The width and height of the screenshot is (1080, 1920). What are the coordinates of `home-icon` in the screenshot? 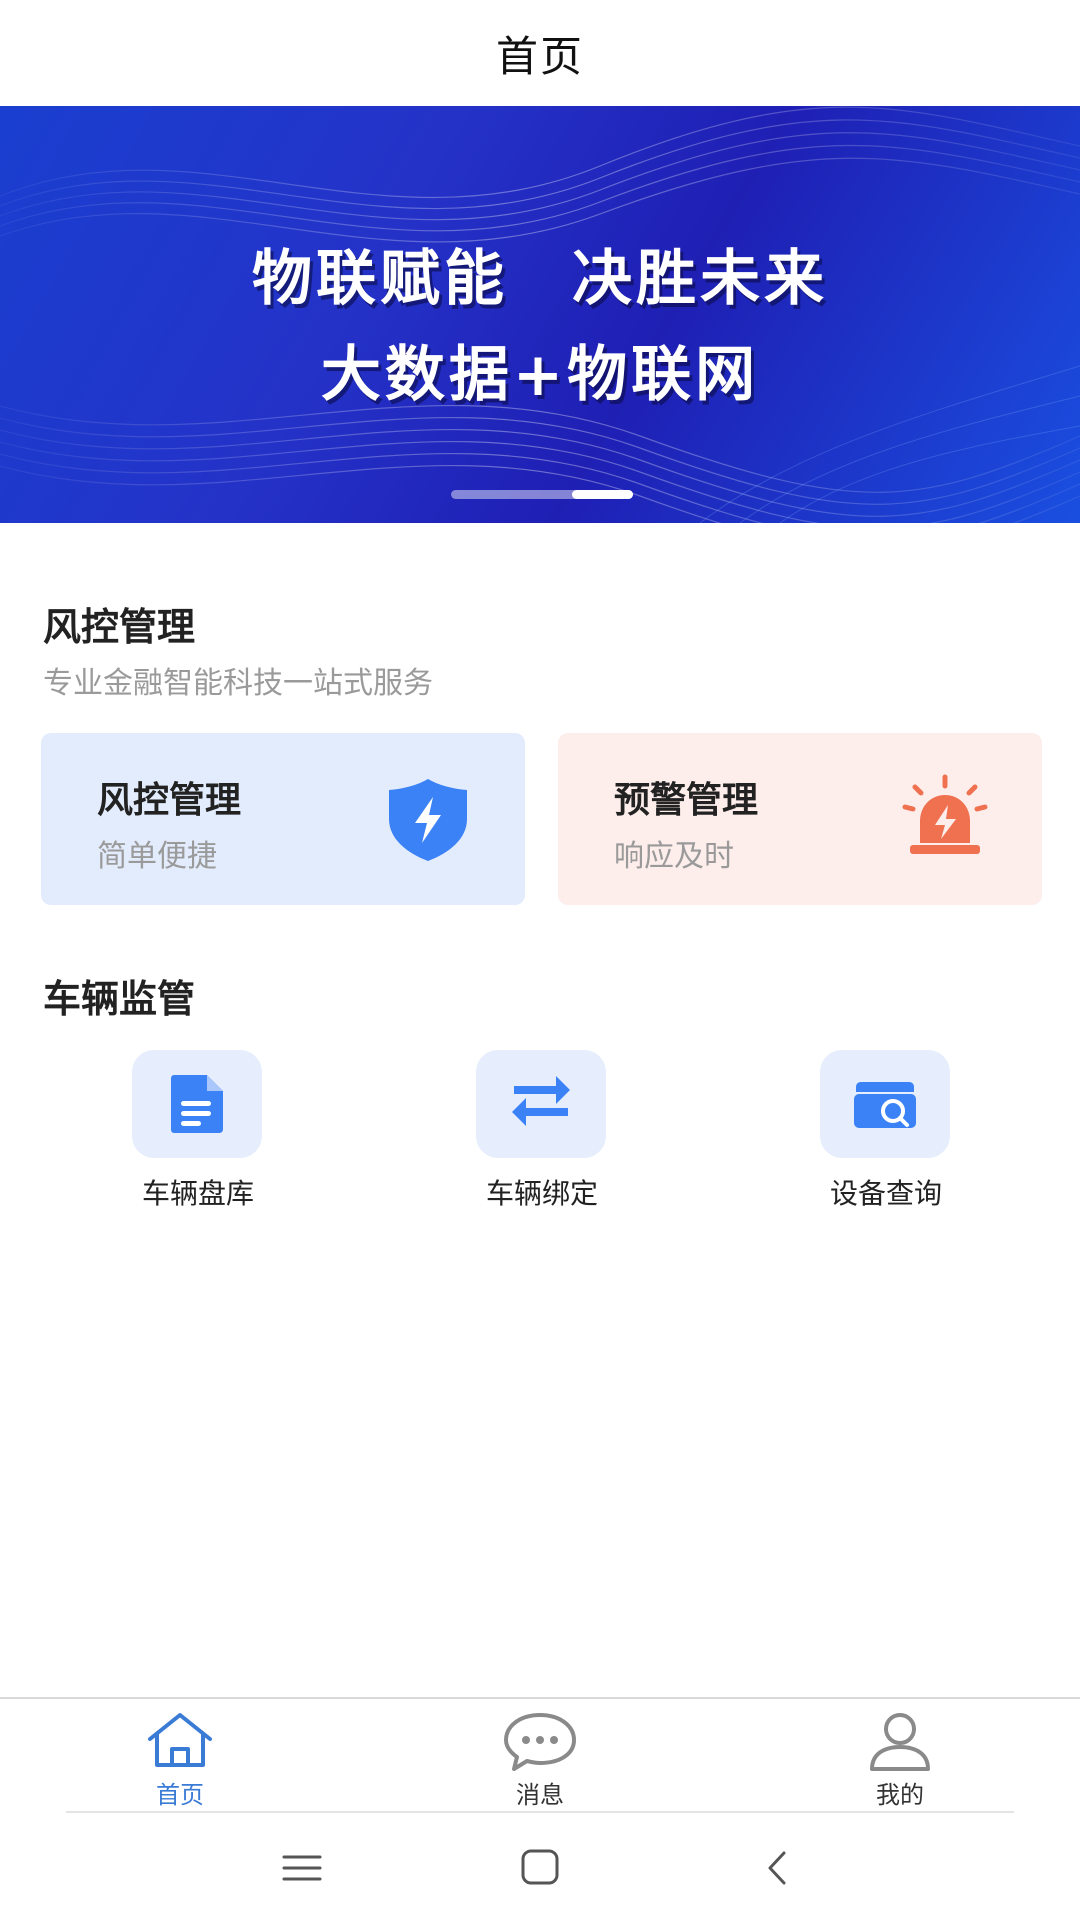 It's located at (180, 1740).